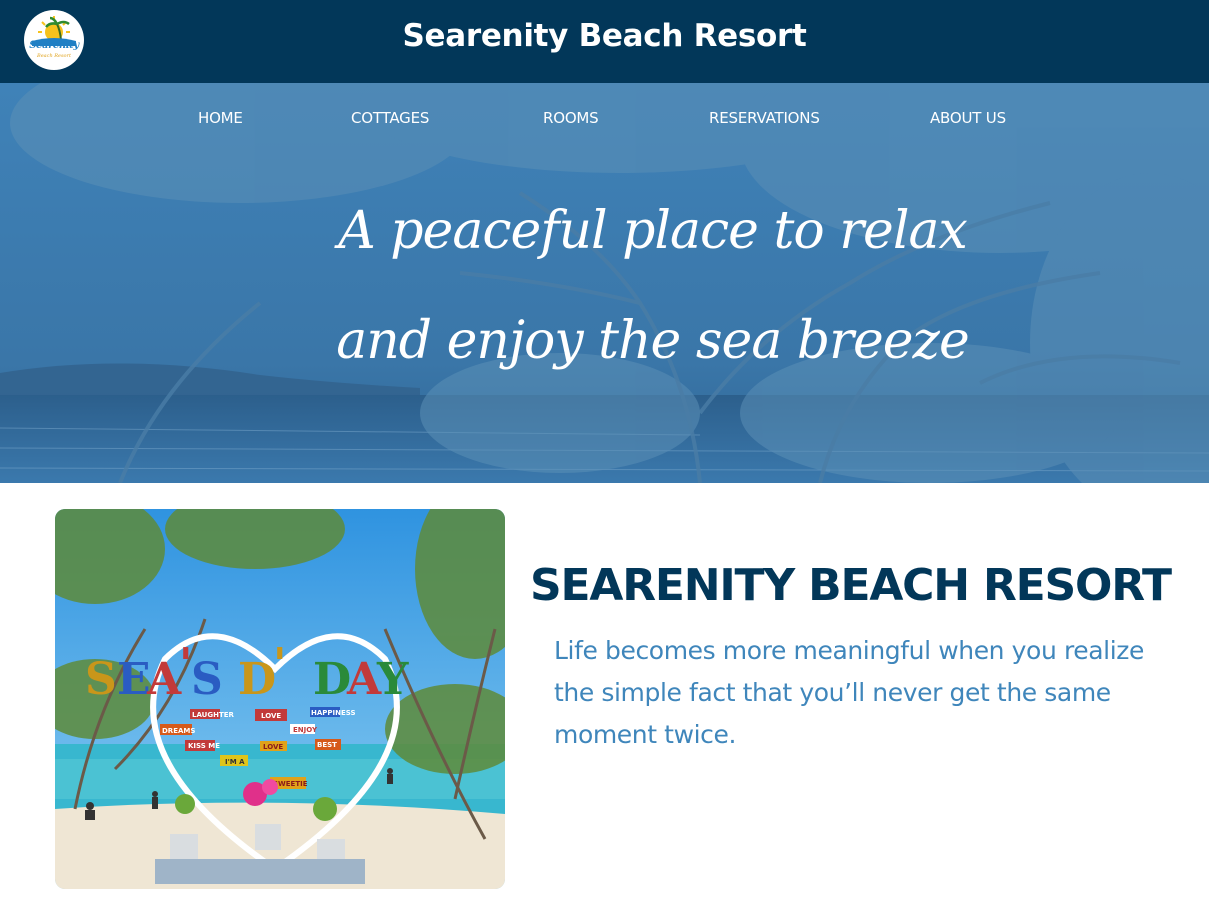  I want to click on sign-board: LAUGHTER, so click(213, 715).